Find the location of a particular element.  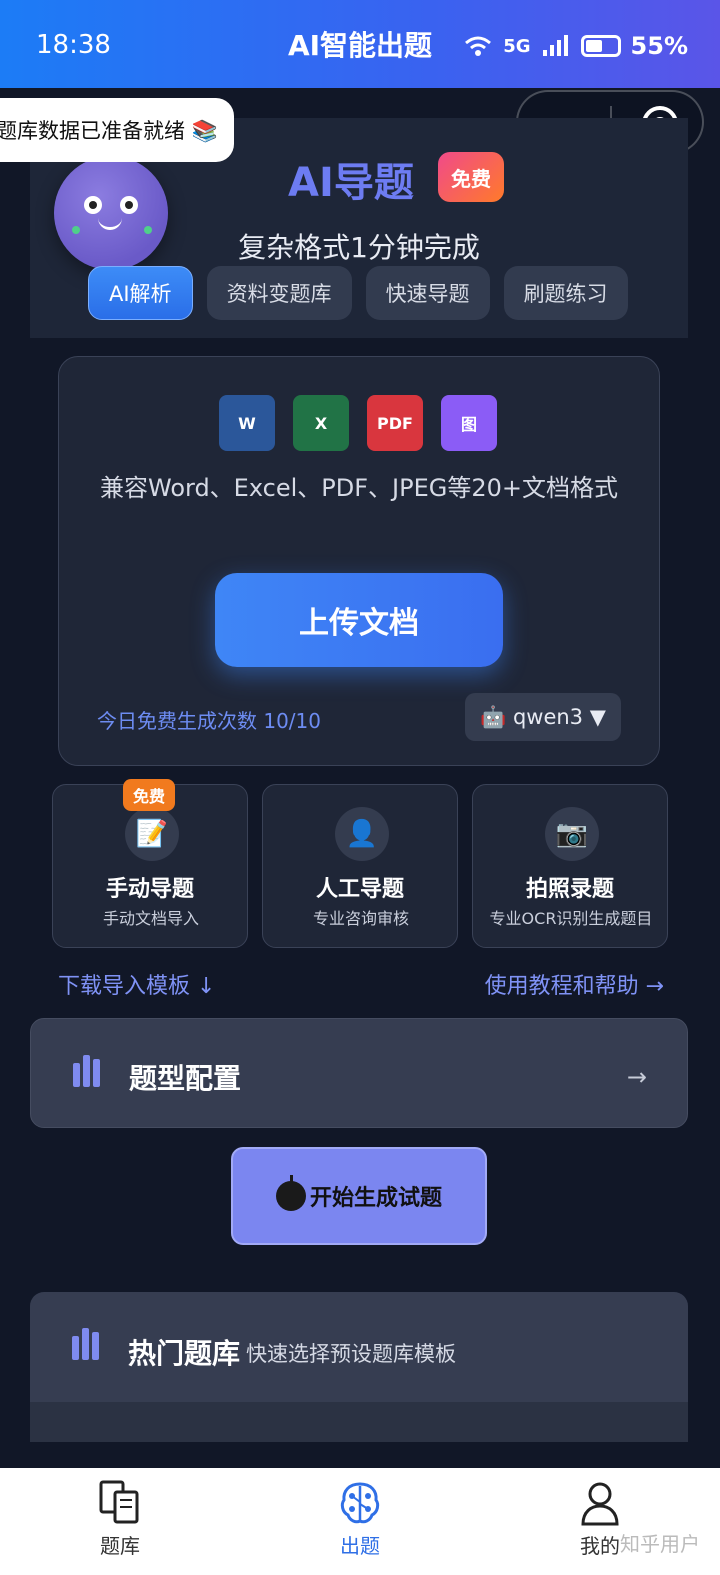

status-bar: 18:38 AI智能出题 5G 55% is located at coordinates (360, 44).